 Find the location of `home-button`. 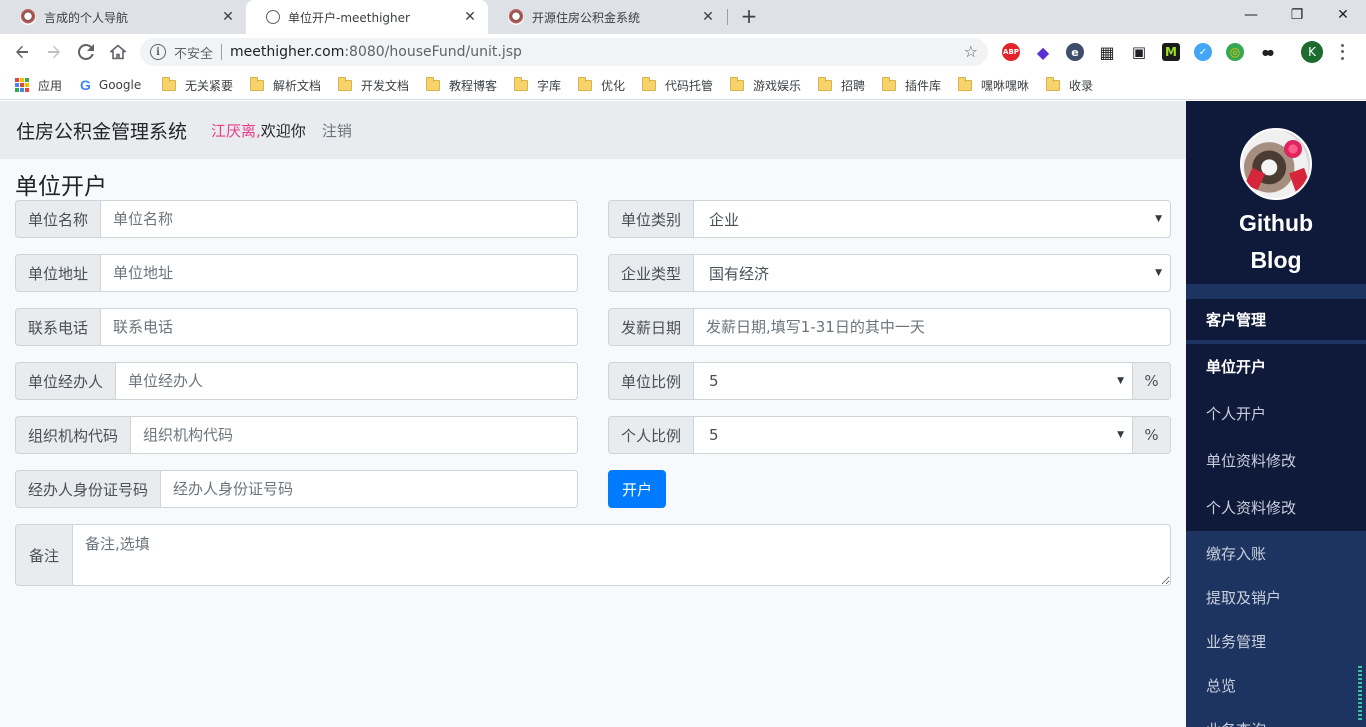

home-button is located at coordinates (118, 52).